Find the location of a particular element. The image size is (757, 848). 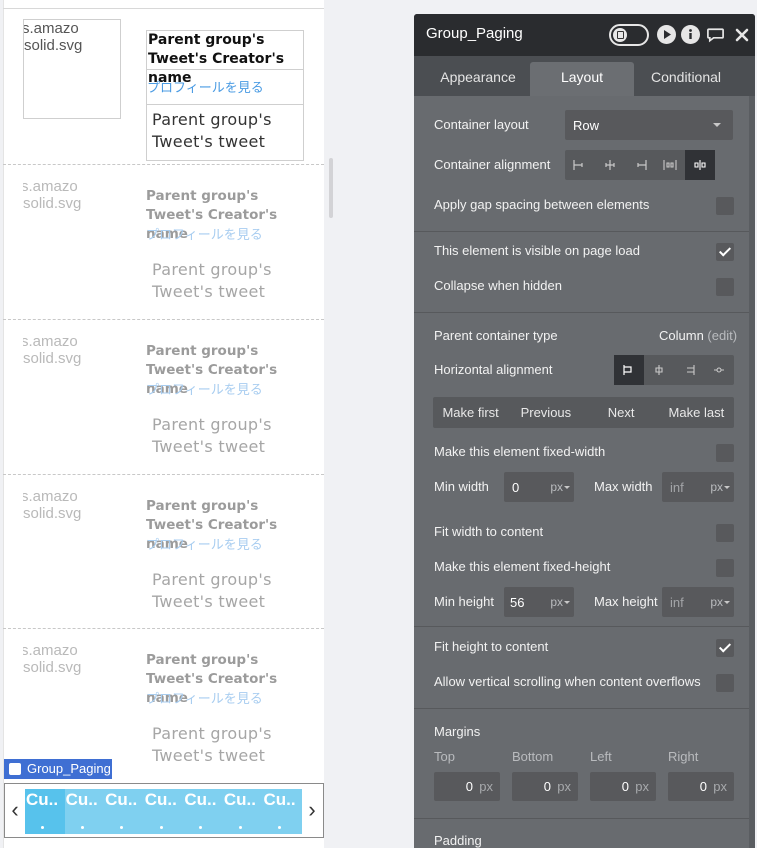

margin-bottom-label: Bottom is located at coordinates (533, 756).